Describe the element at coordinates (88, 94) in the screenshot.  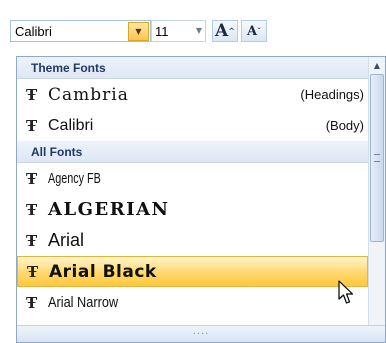
I see `font-item-label: Cambria` at that location.